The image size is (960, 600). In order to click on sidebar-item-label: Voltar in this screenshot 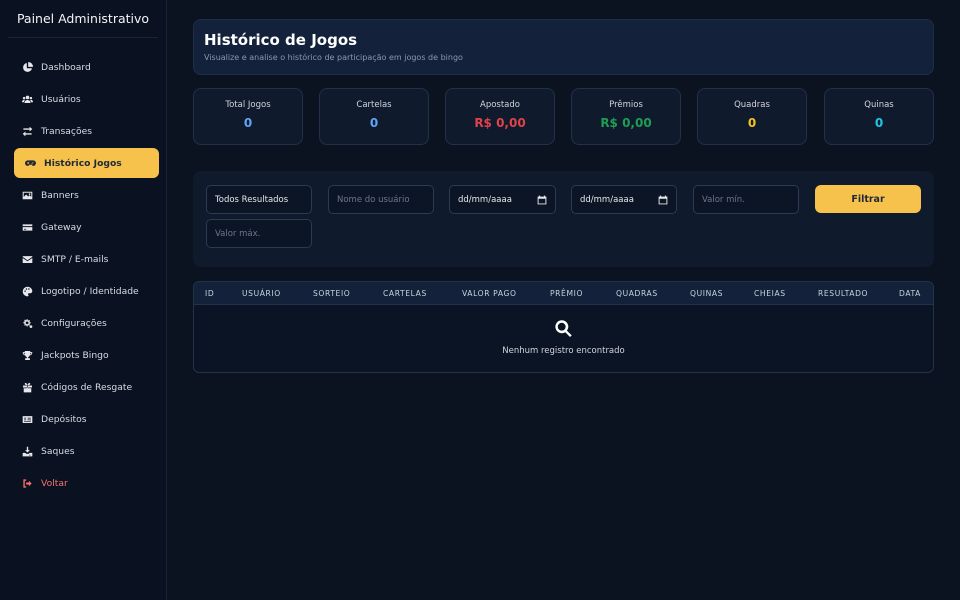, I will do `click(54, 483)`.